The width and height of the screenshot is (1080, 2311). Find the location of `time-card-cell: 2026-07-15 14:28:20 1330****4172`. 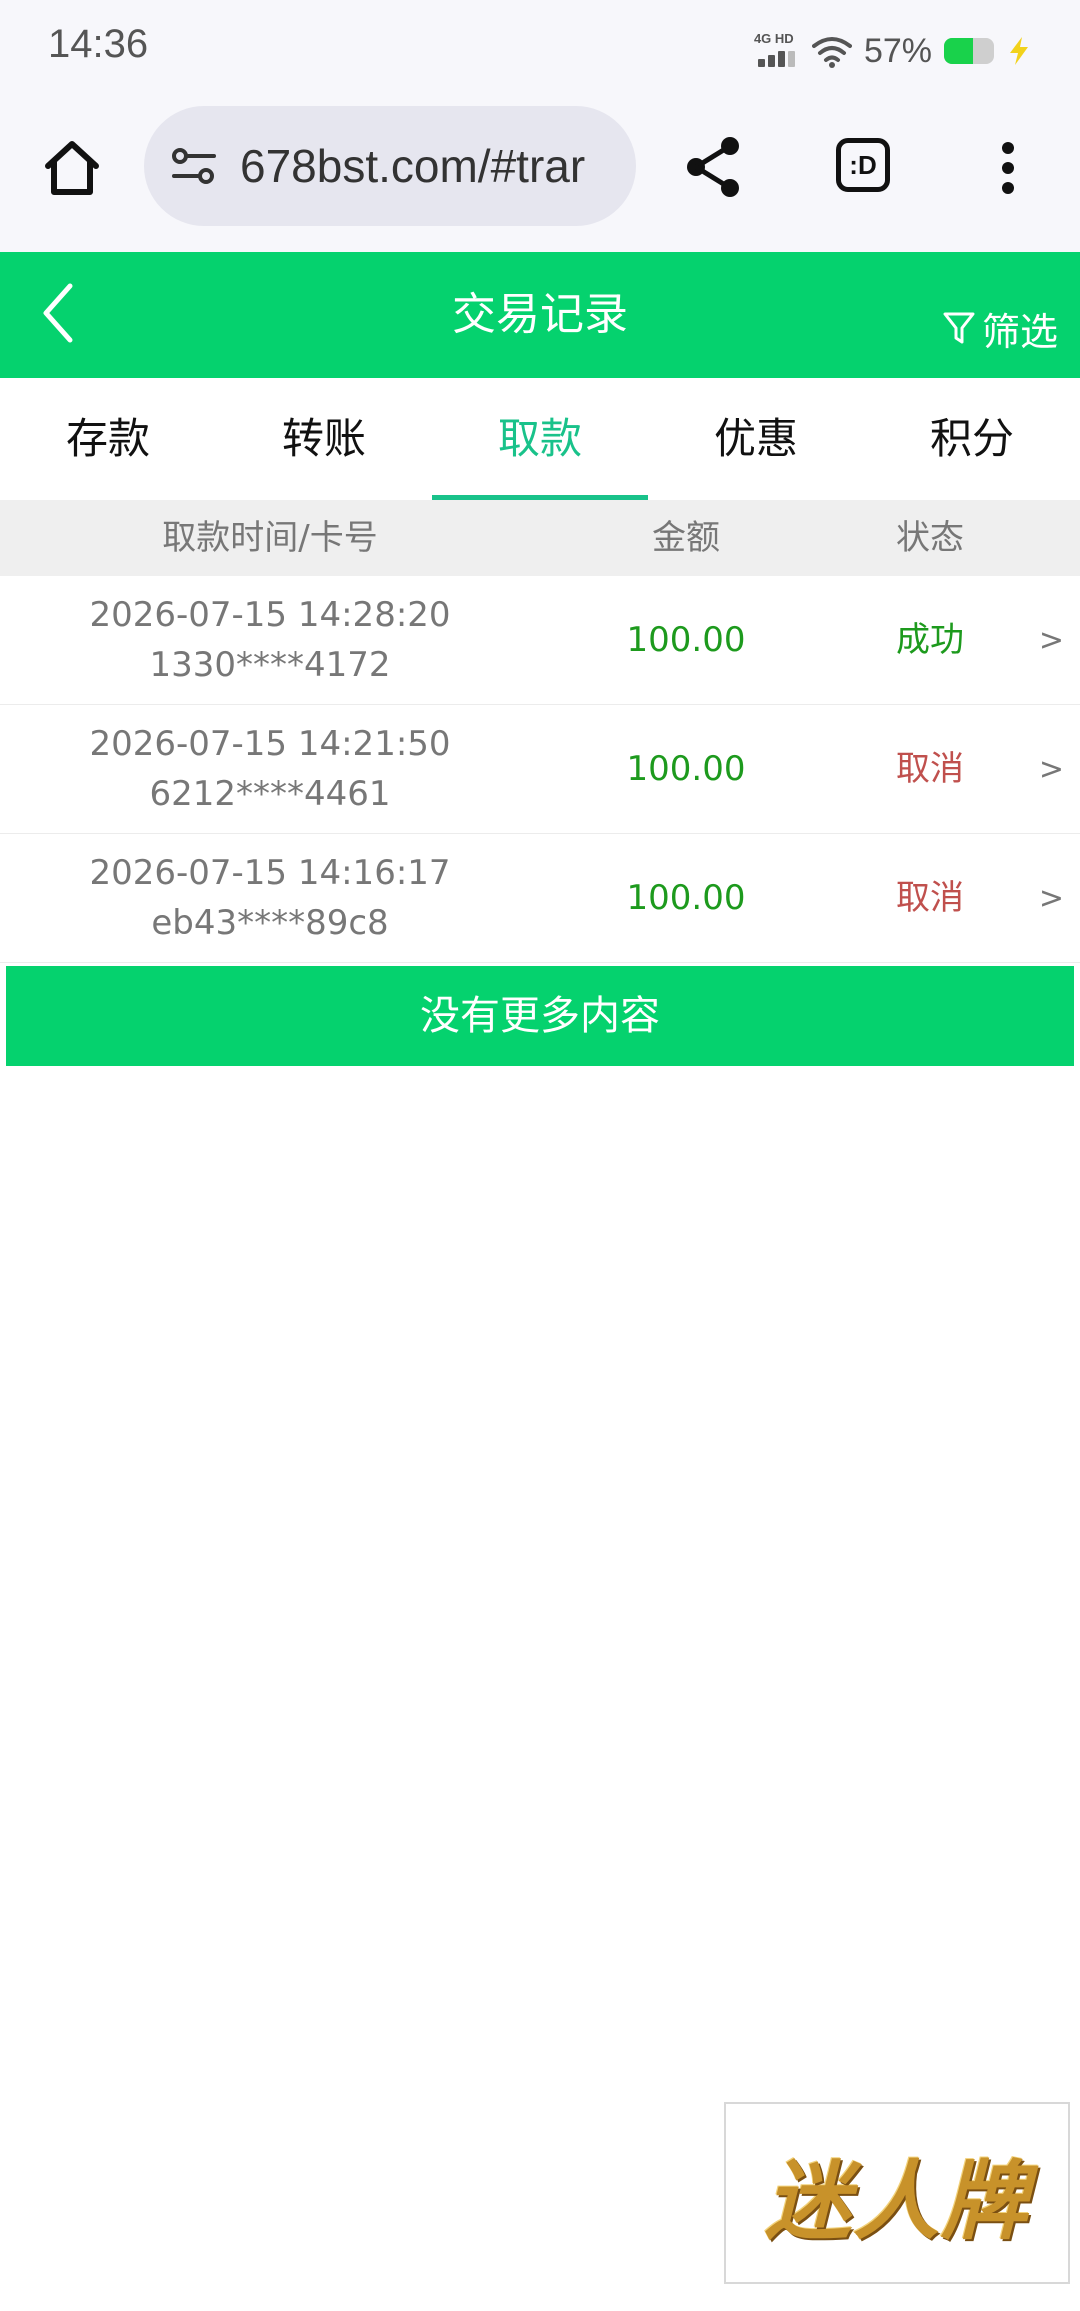

time-card-cell: 2026-07-15 14:28:20 1330****4172 is located at coordinates (270, 640).